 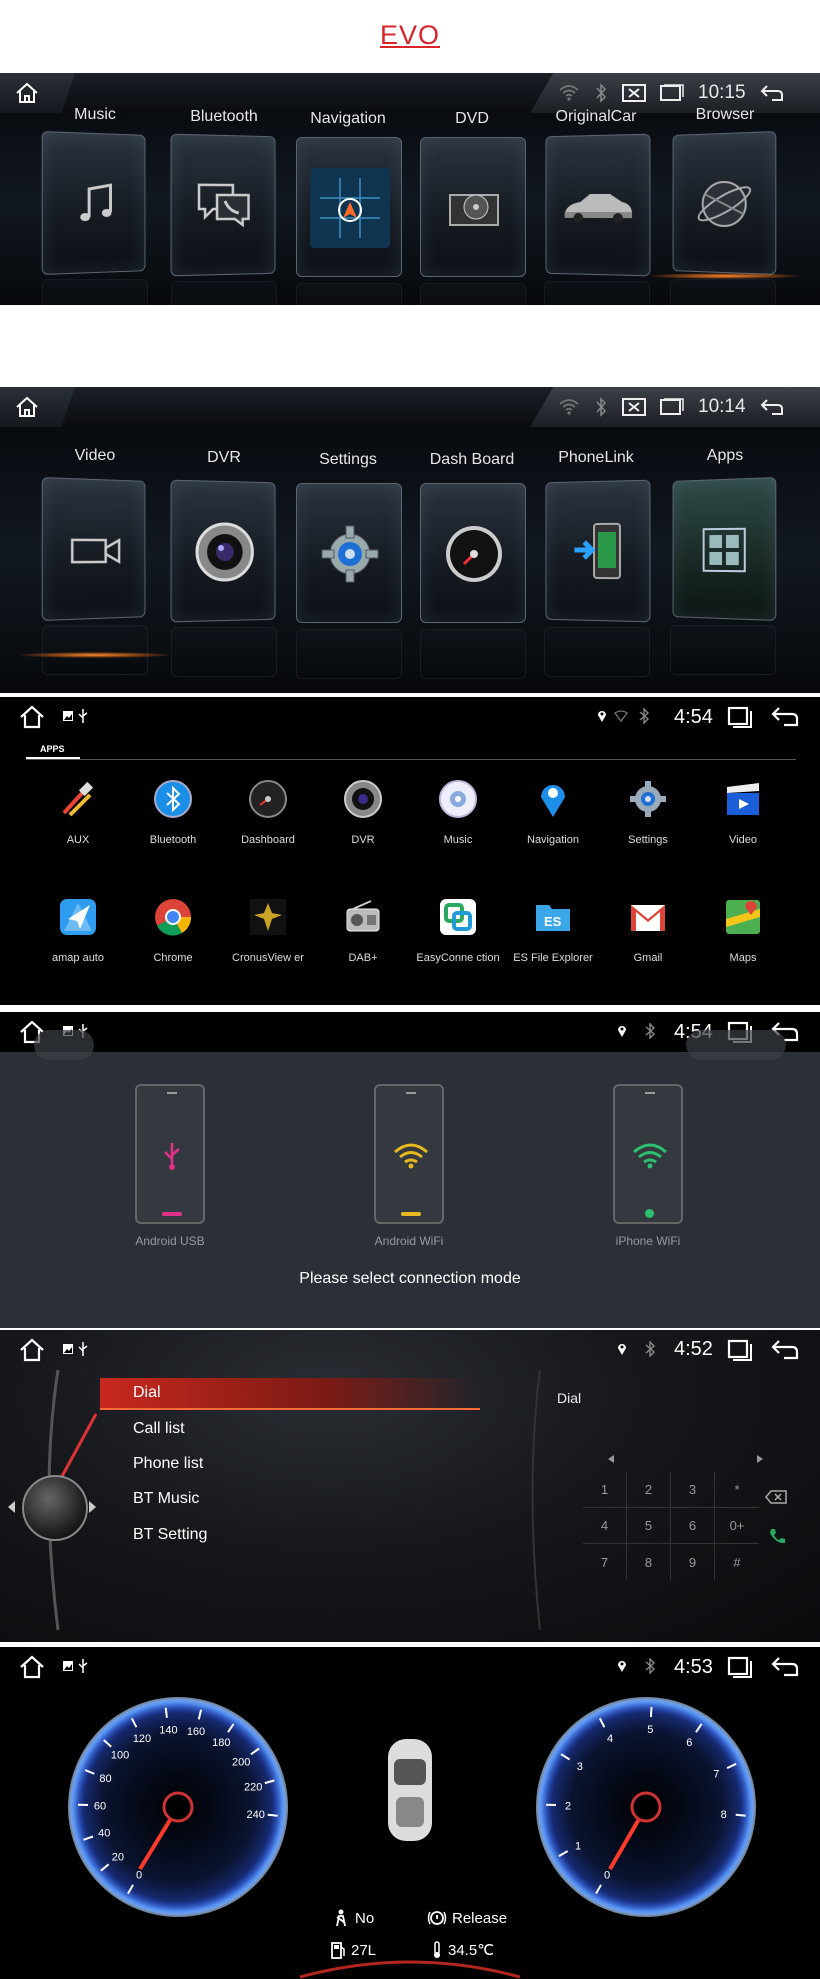 I want to click on image-notification-icon, so click(x=68, y=716).